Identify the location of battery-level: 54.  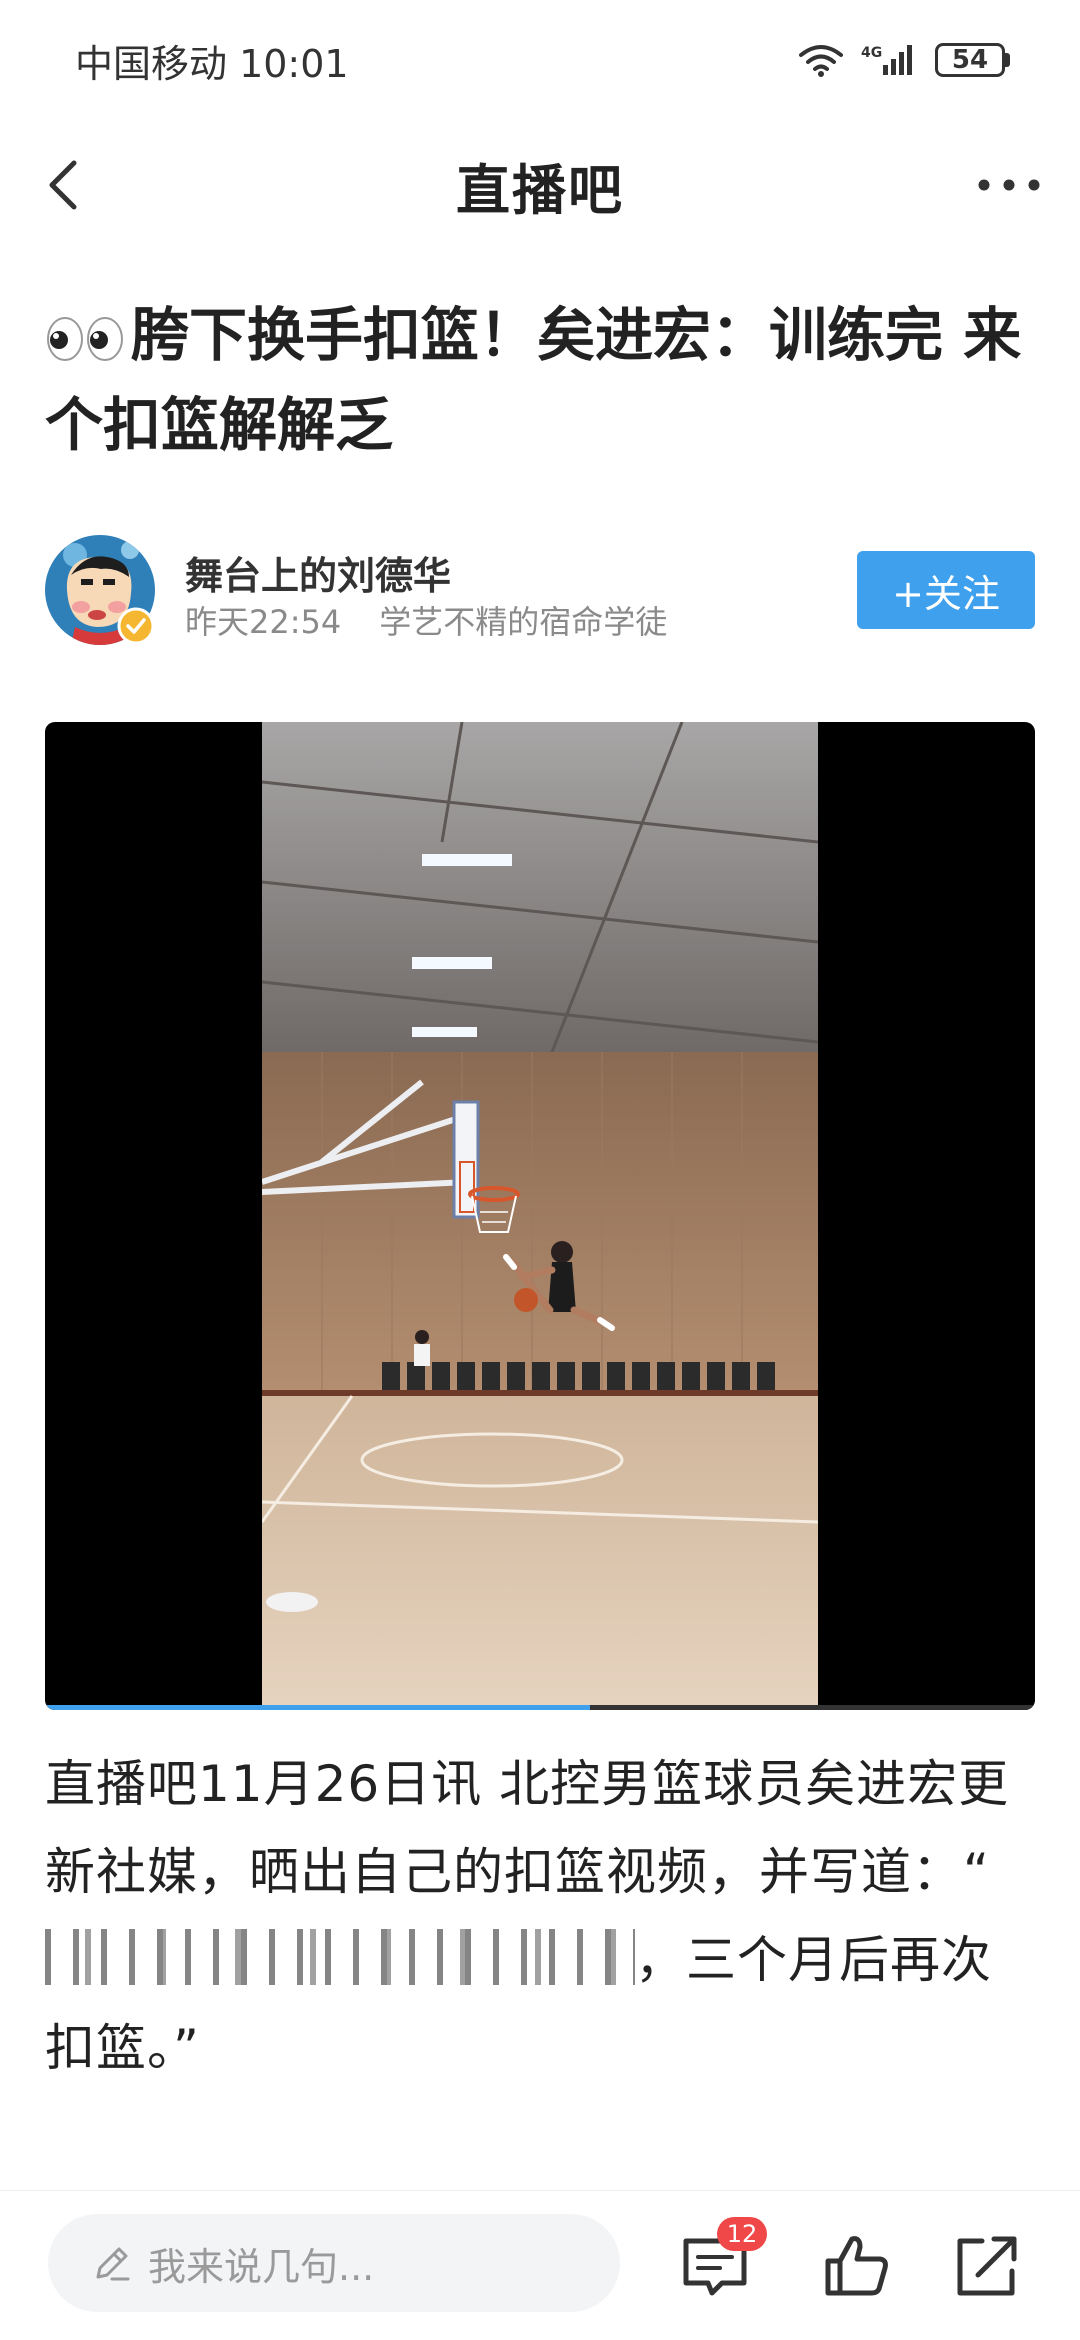
(970, 60).